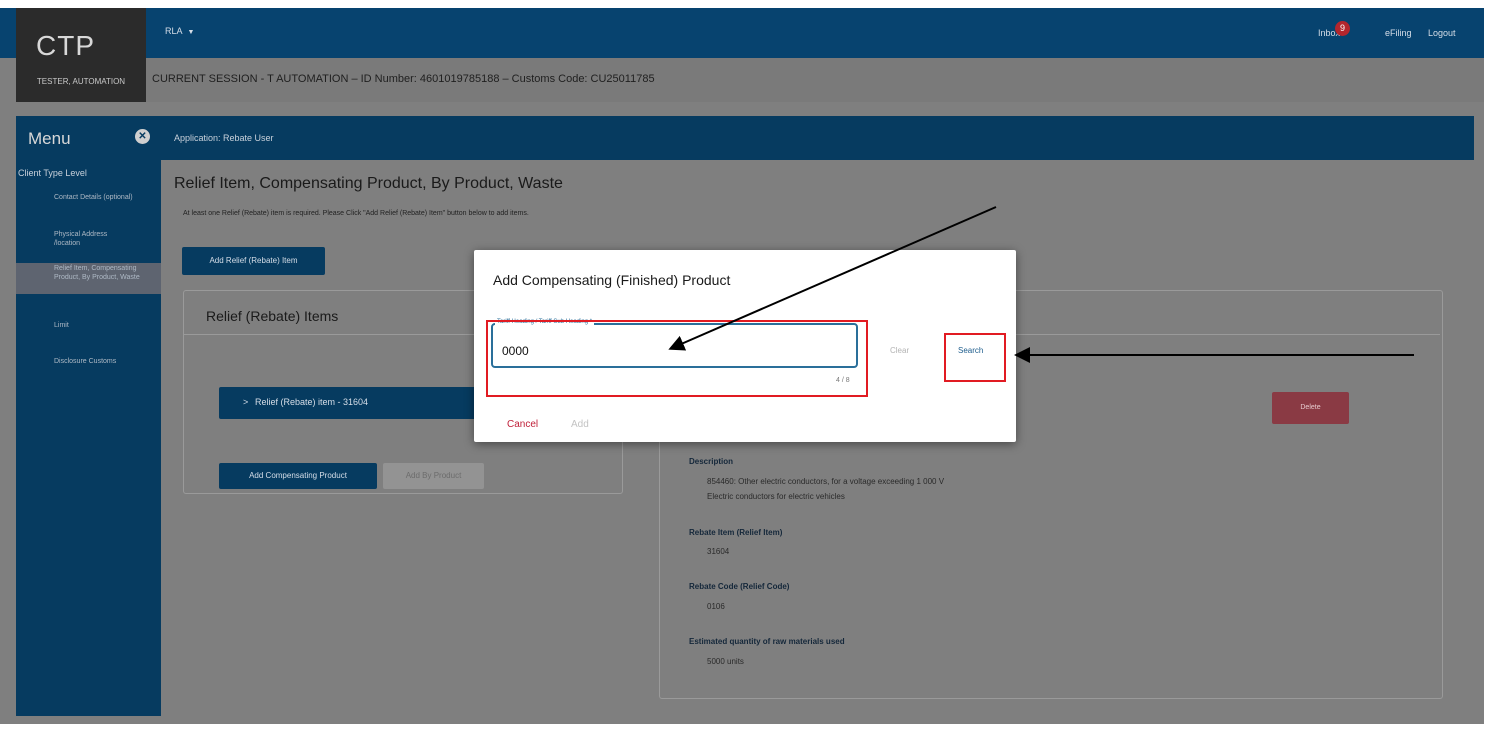 This screenshot has height=732, width=1491. What do you see at coordinates (612, 280) in the screenshot?
I see `dialog-title: Add Compensating (Finished) Product` at bounding box center [612, 280].